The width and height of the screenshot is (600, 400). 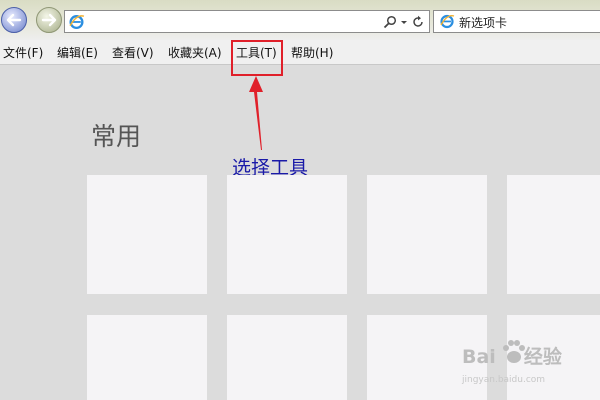 I want to click on address-bar, so click(x=247, y=21).